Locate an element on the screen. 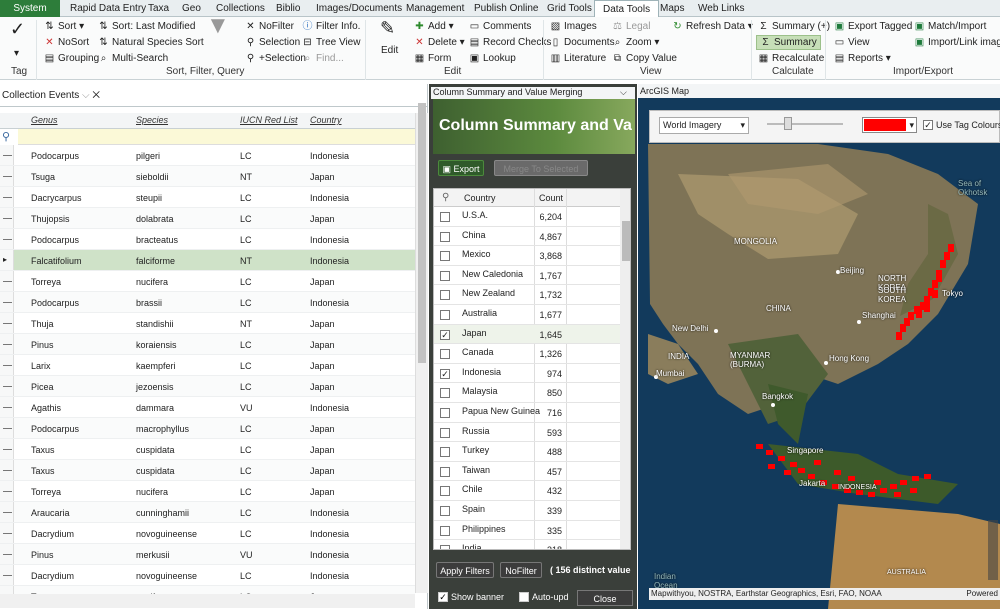  column-header-genus: Genus is located at coordinates (44, 120).